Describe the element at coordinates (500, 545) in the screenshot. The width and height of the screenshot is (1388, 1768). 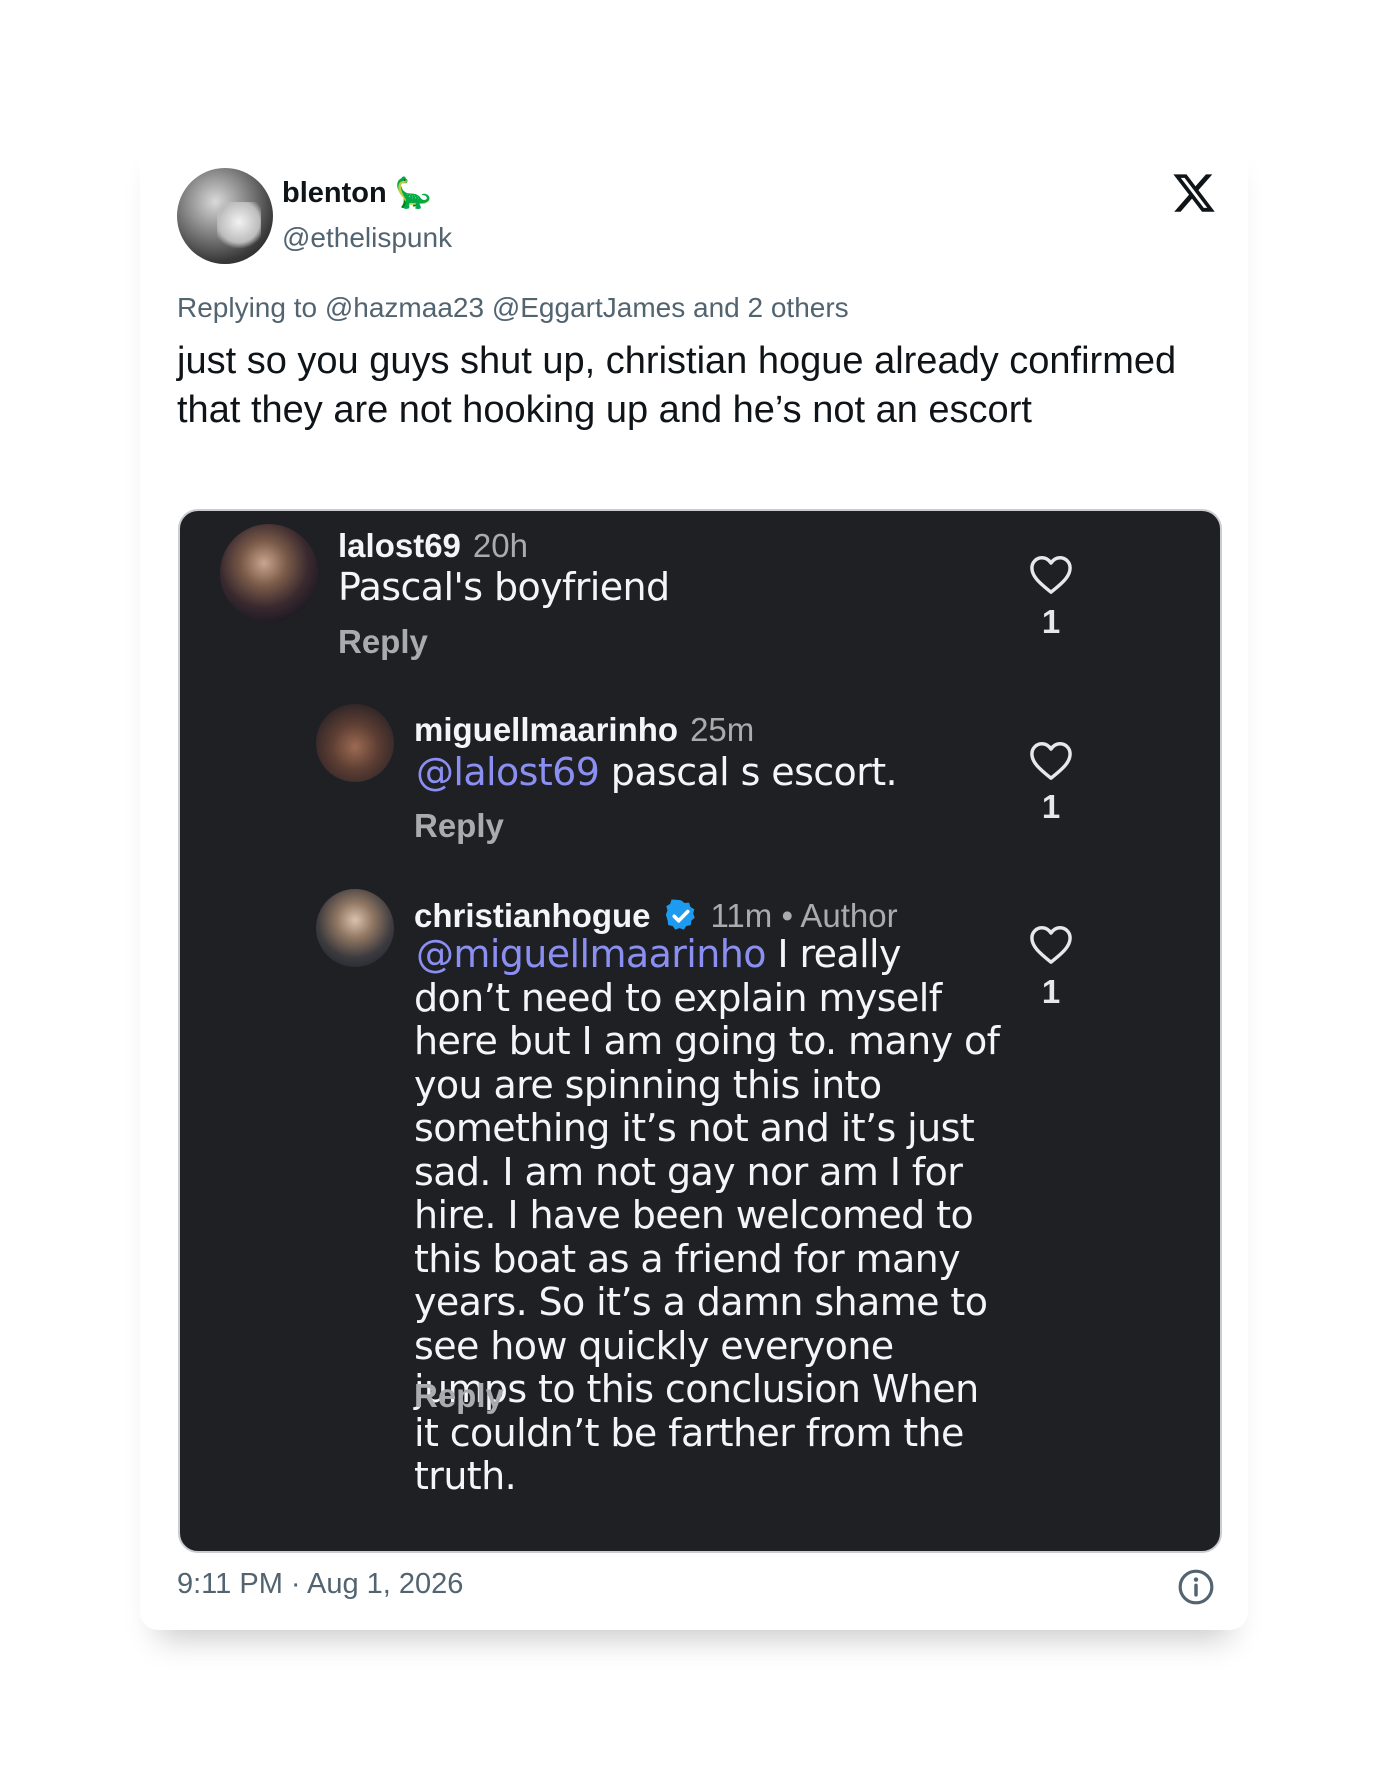
I see `comment-time: 20h` at that location.